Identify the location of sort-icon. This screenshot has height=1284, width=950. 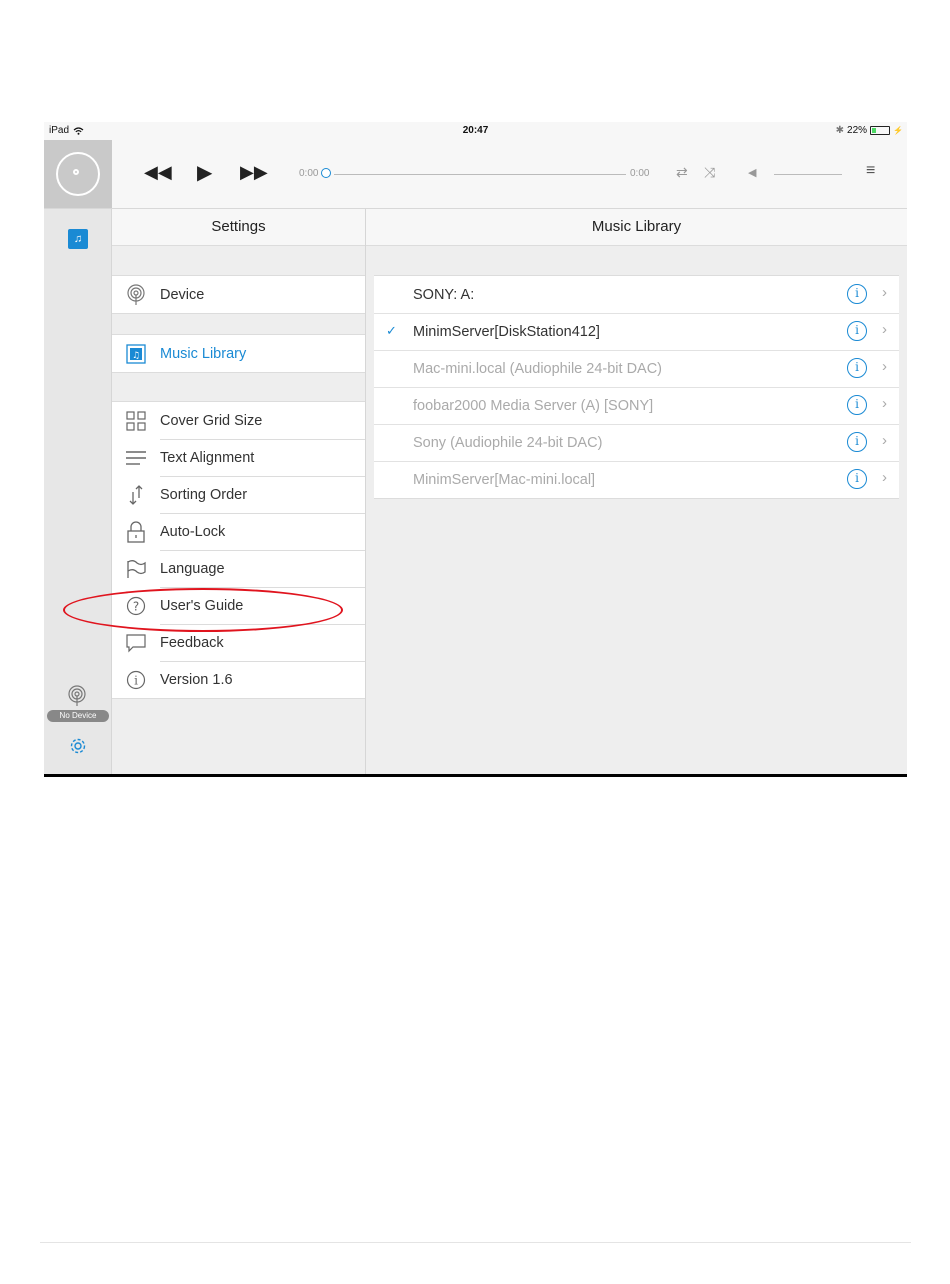
(136, 494).